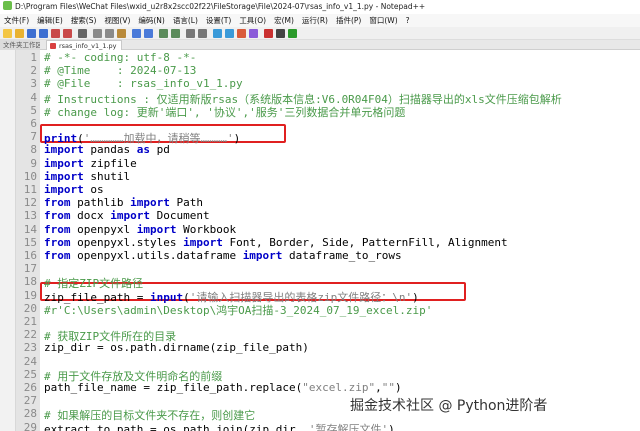 This screenshot has width=640, height=431. Describe the element at coordinates (87, 176) in the screenshot. I see `code-line: import shutil` at that location.